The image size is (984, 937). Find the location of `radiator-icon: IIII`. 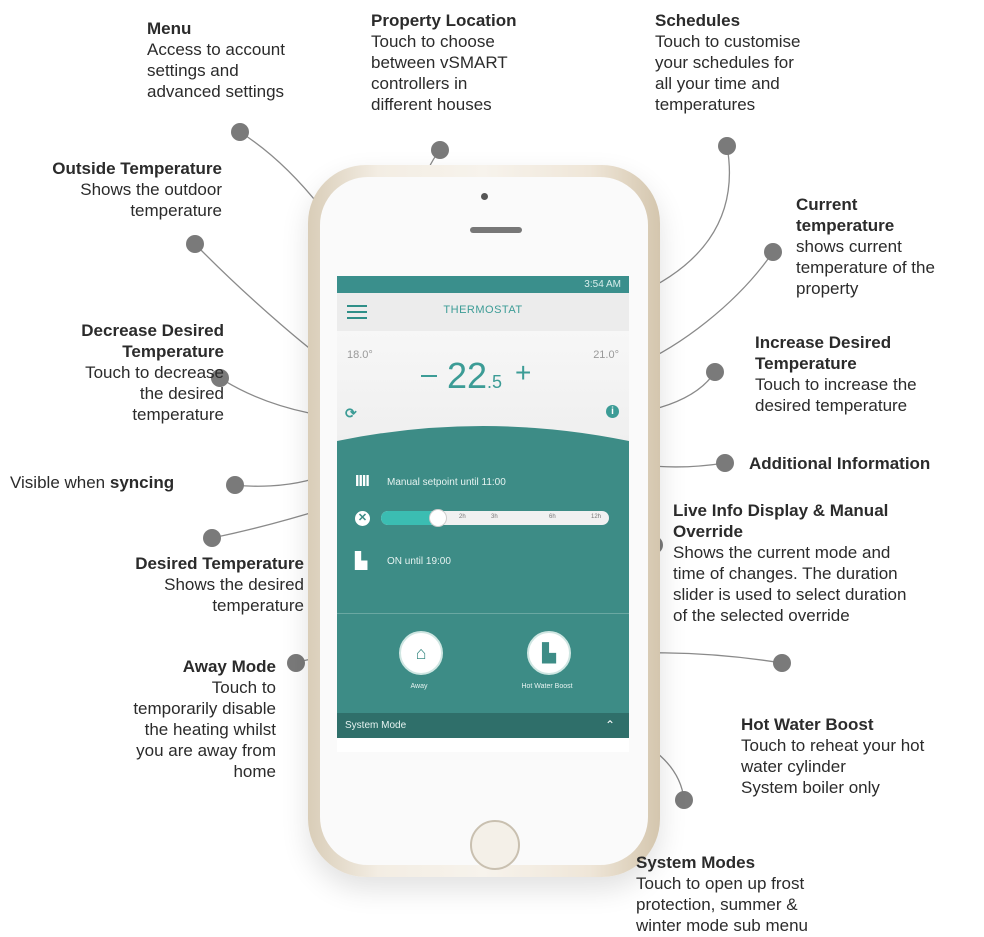

radiator-icon: IIII is located at coordinates (362, 481).